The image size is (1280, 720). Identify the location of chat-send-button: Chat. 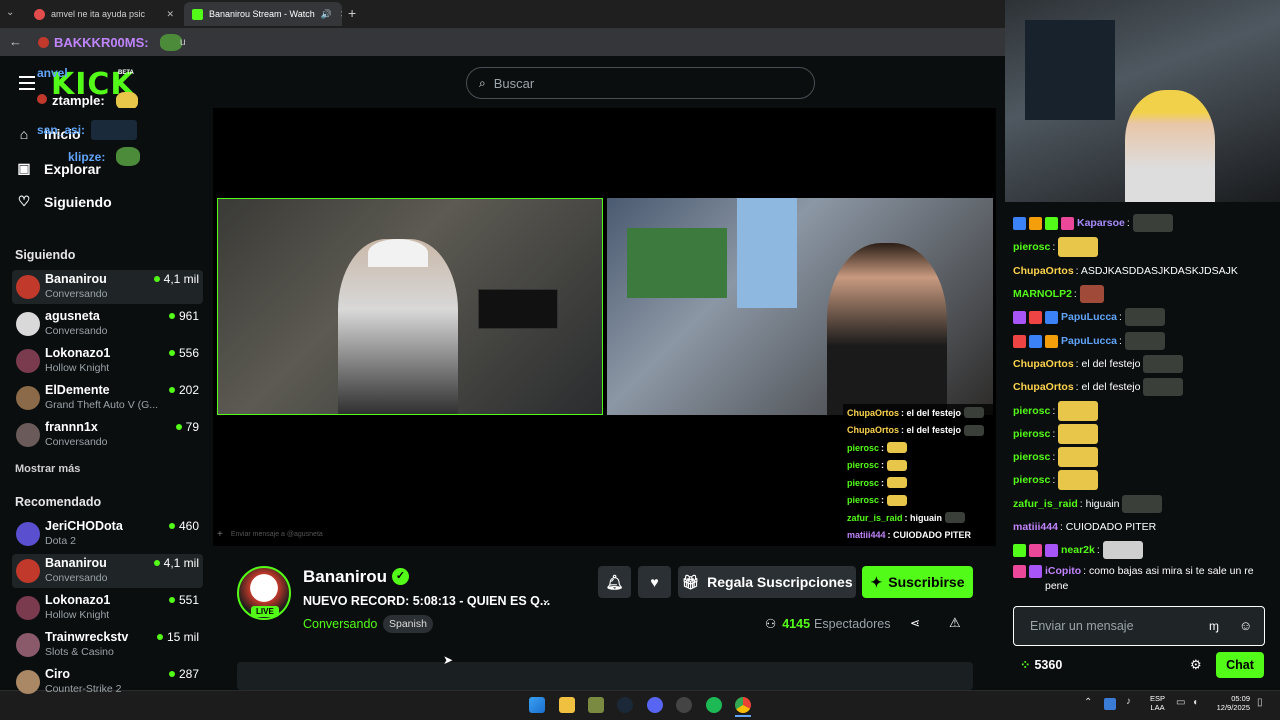
(1240, 665).